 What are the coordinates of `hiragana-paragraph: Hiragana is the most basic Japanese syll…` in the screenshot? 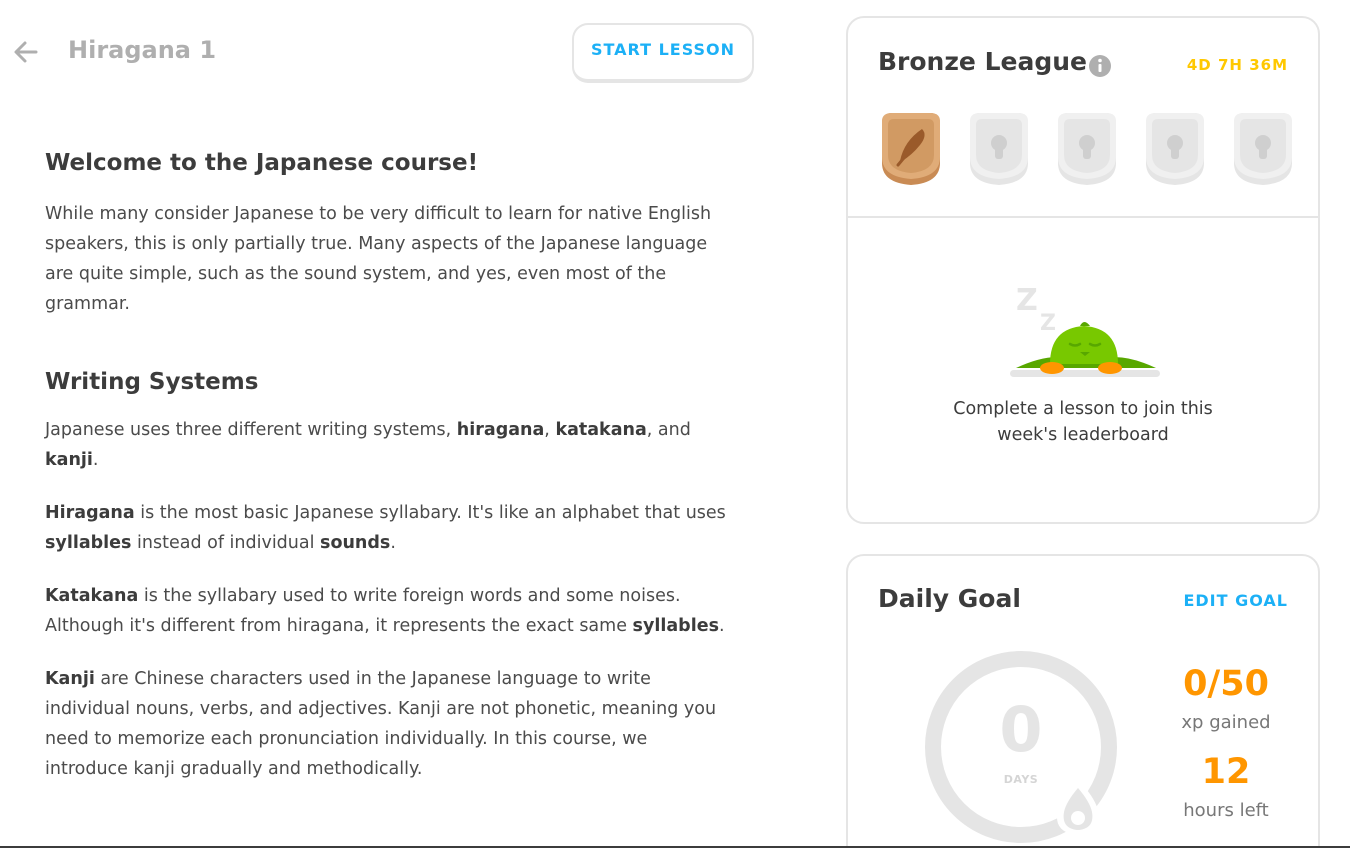 It's located at (385, 528).